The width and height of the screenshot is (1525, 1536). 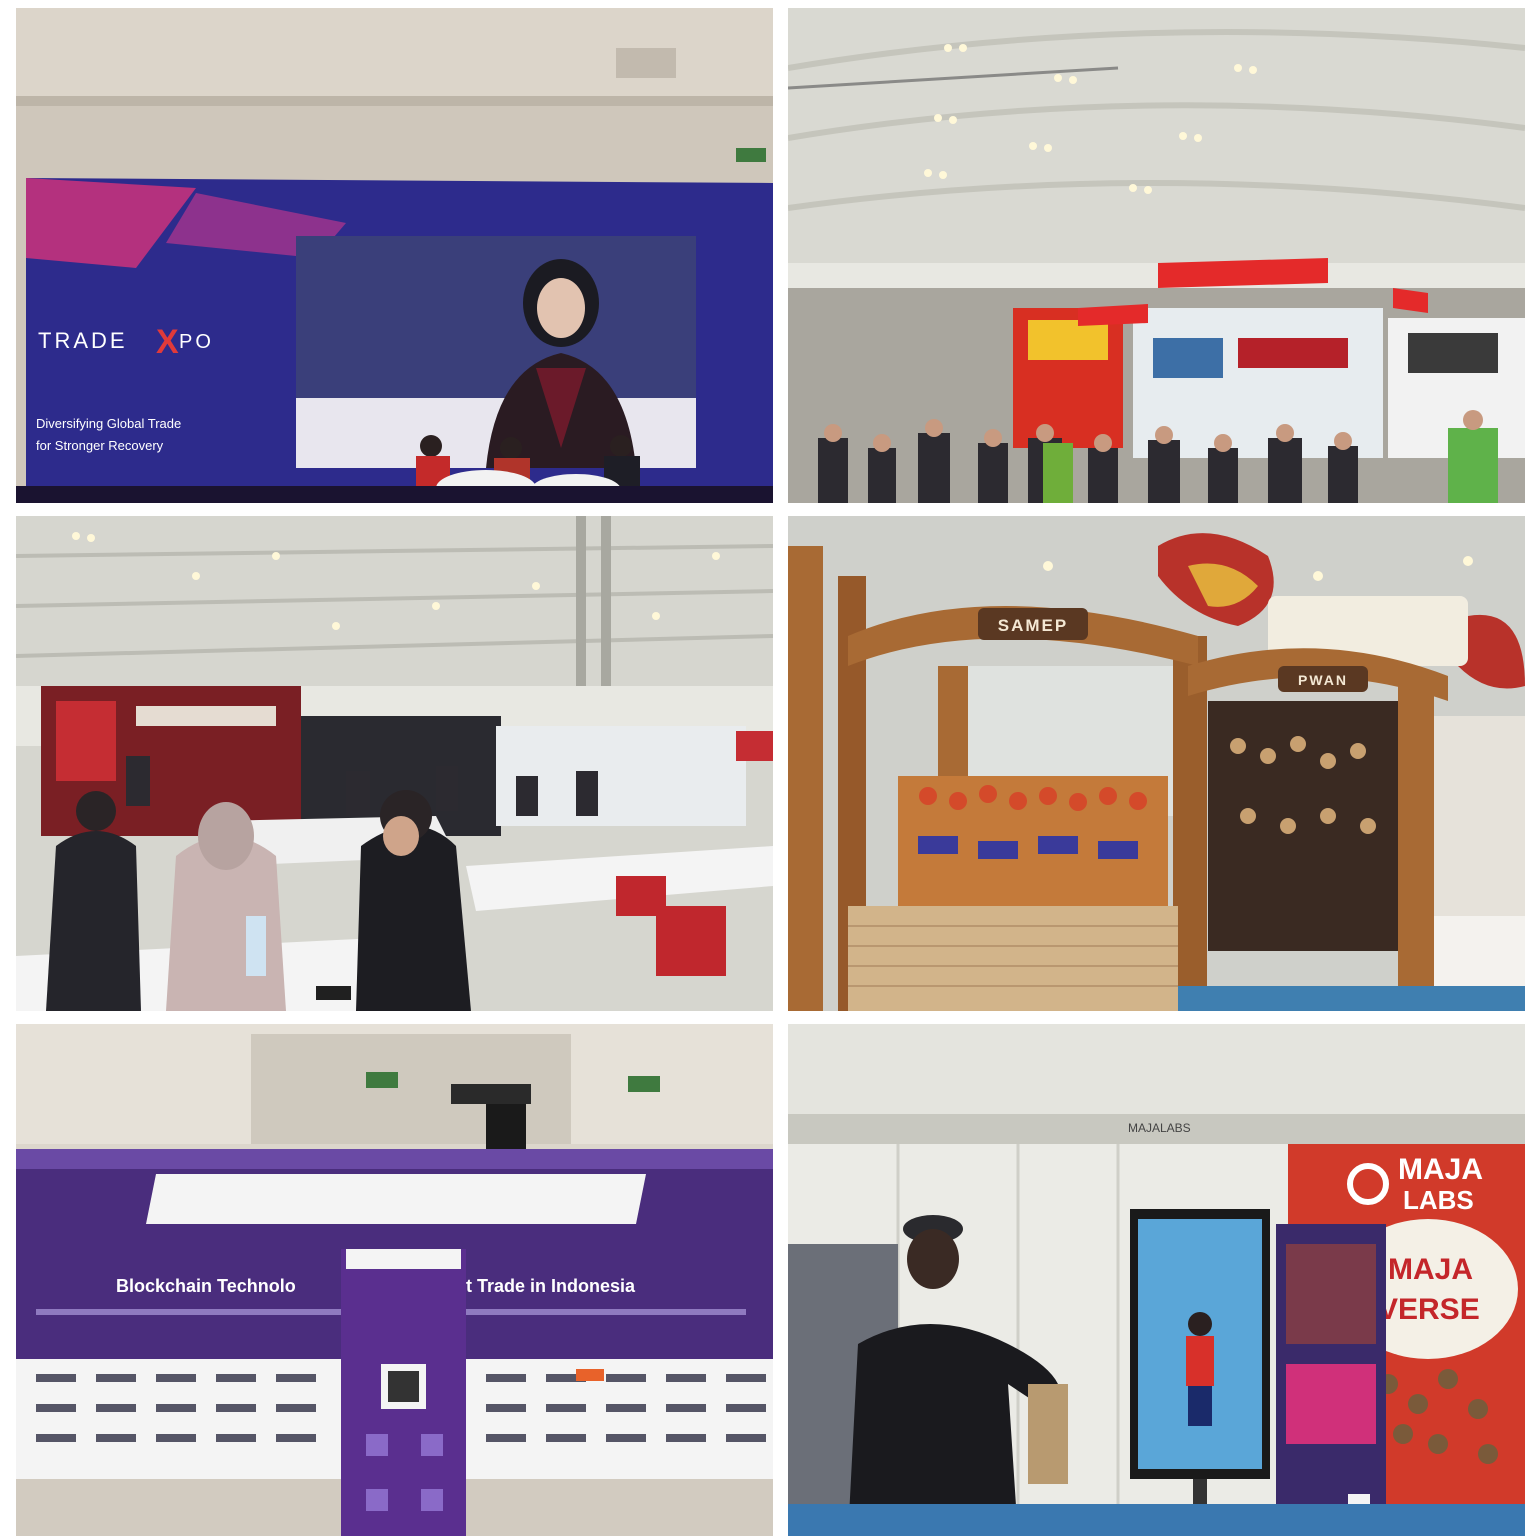 I want to click on booth-sign-1: SAMEP, so click(x=1033, y=625).